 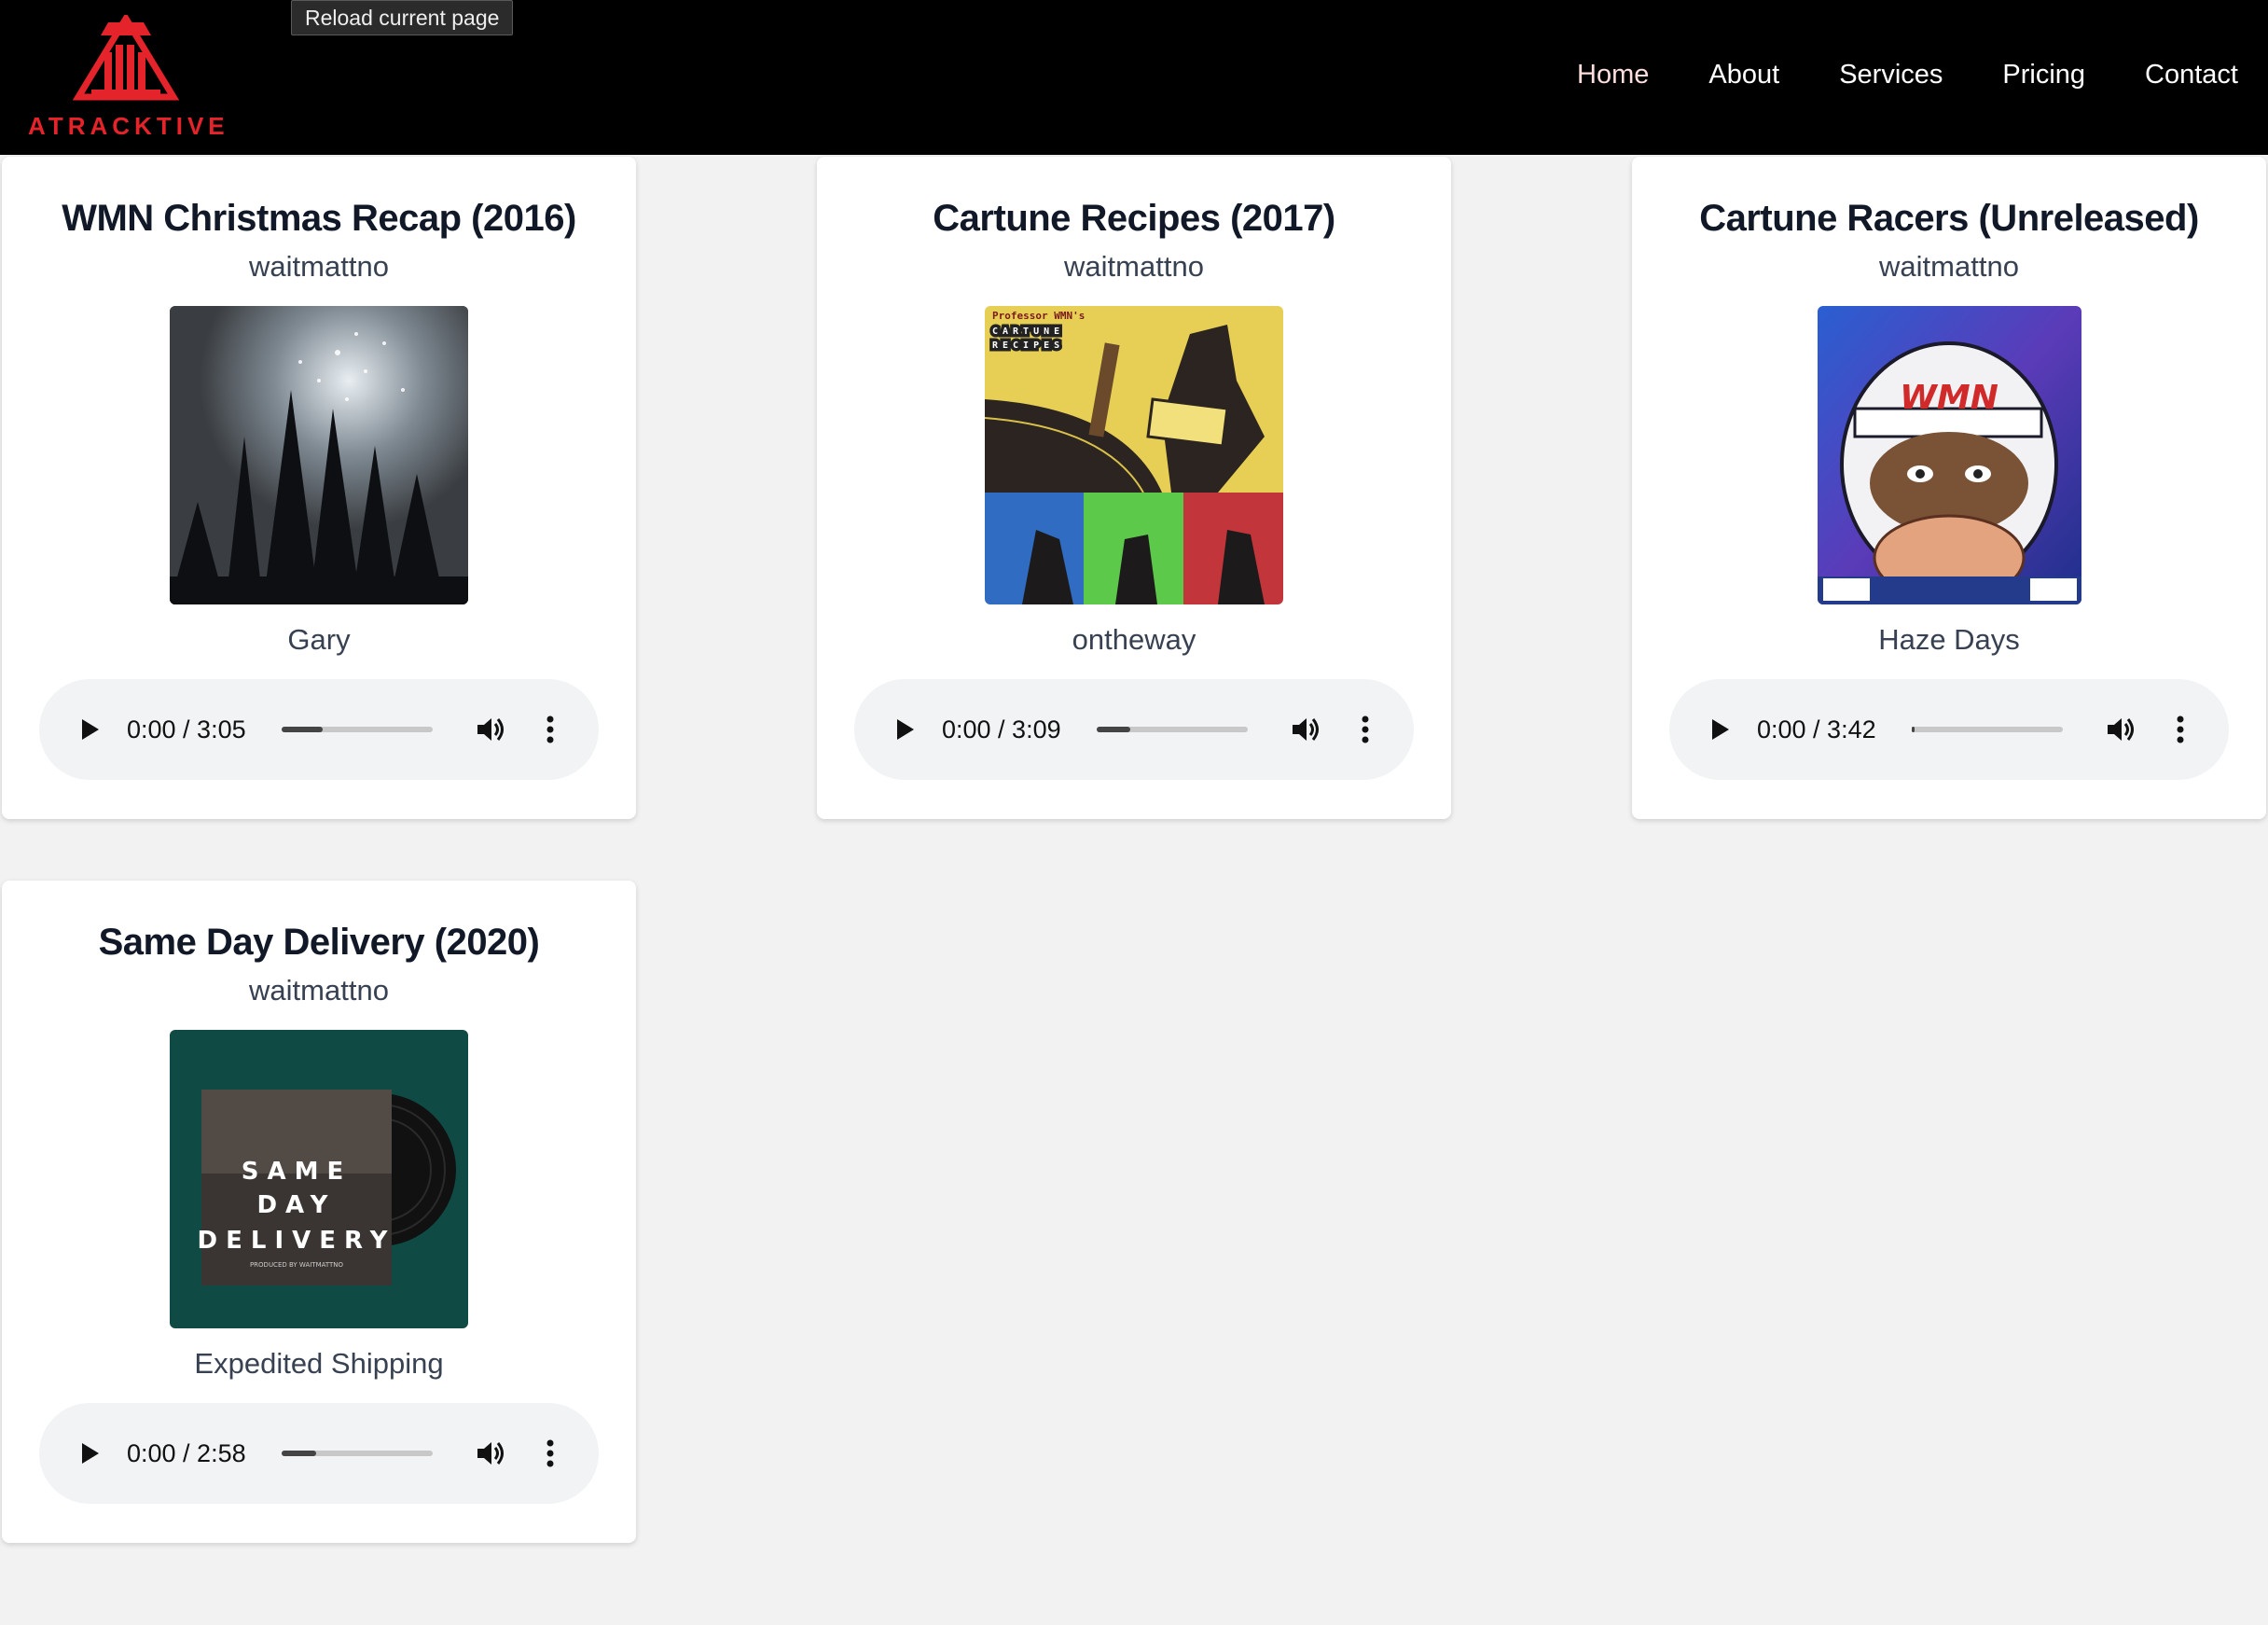 What do you see at coordinates (1028, 331) in the screenshot?
I see `cover-grid-line-1: CARTUNE` at bounding box center [1028, 331].